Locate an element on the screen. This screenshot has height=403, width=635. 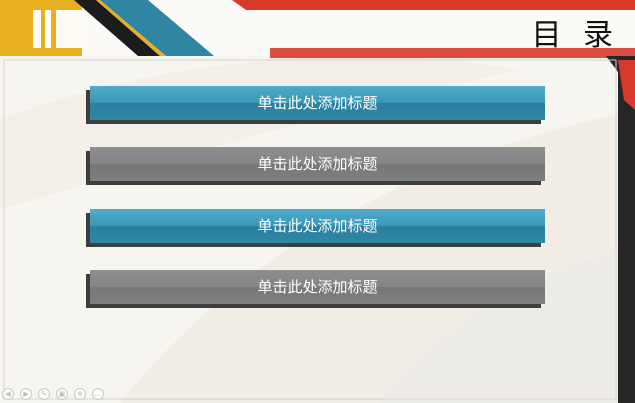
toc-item-1: 单击此处添加标题 is located at coordinates (317, 103).